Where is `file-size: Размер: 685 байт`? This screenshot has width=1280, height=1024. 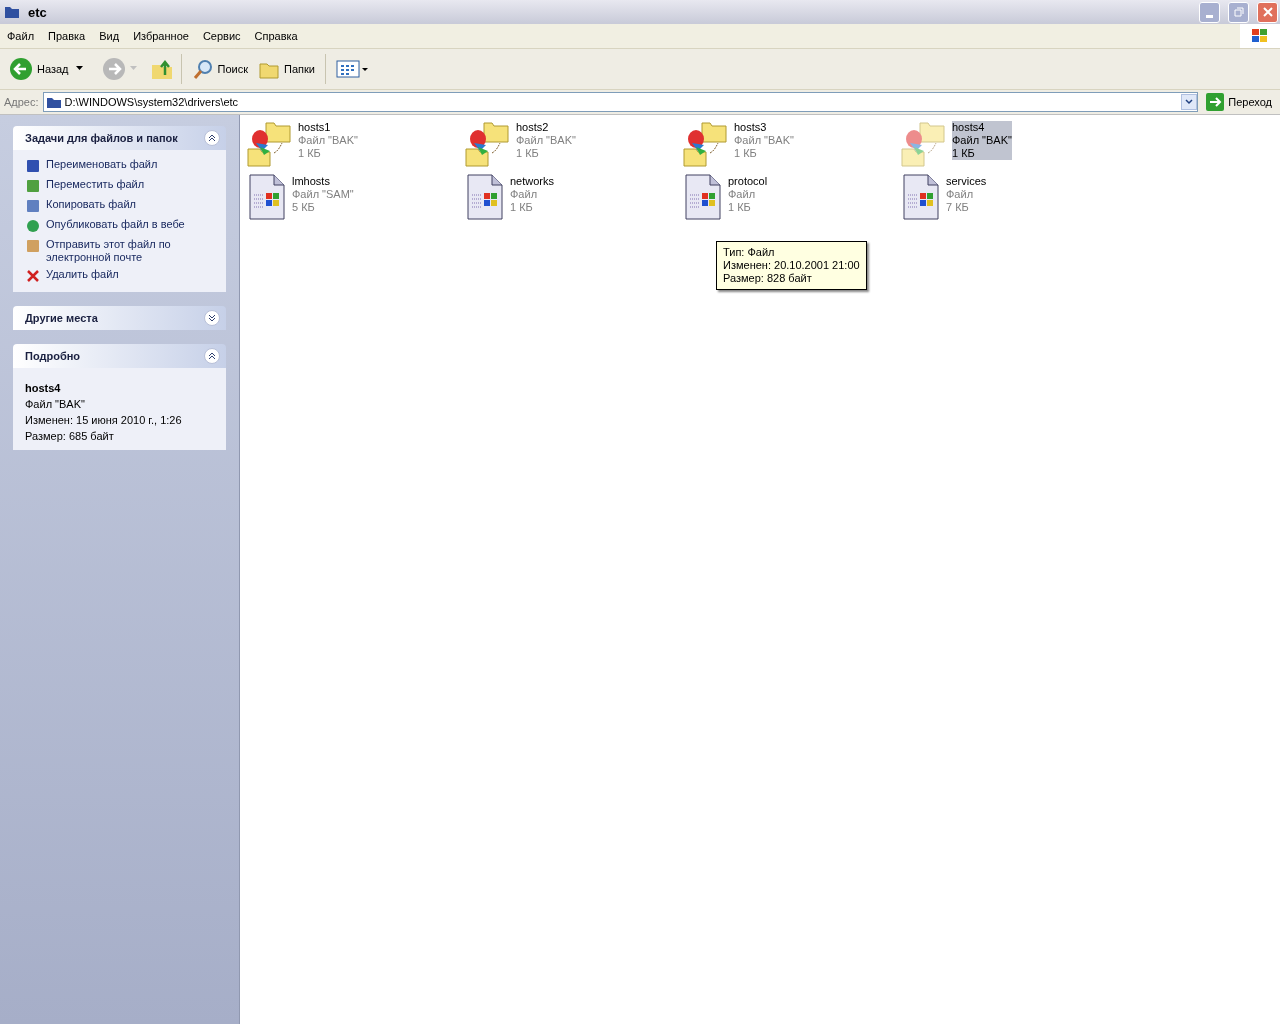 file-size: Размер: 685 байт is located at coordinates (70, 436).